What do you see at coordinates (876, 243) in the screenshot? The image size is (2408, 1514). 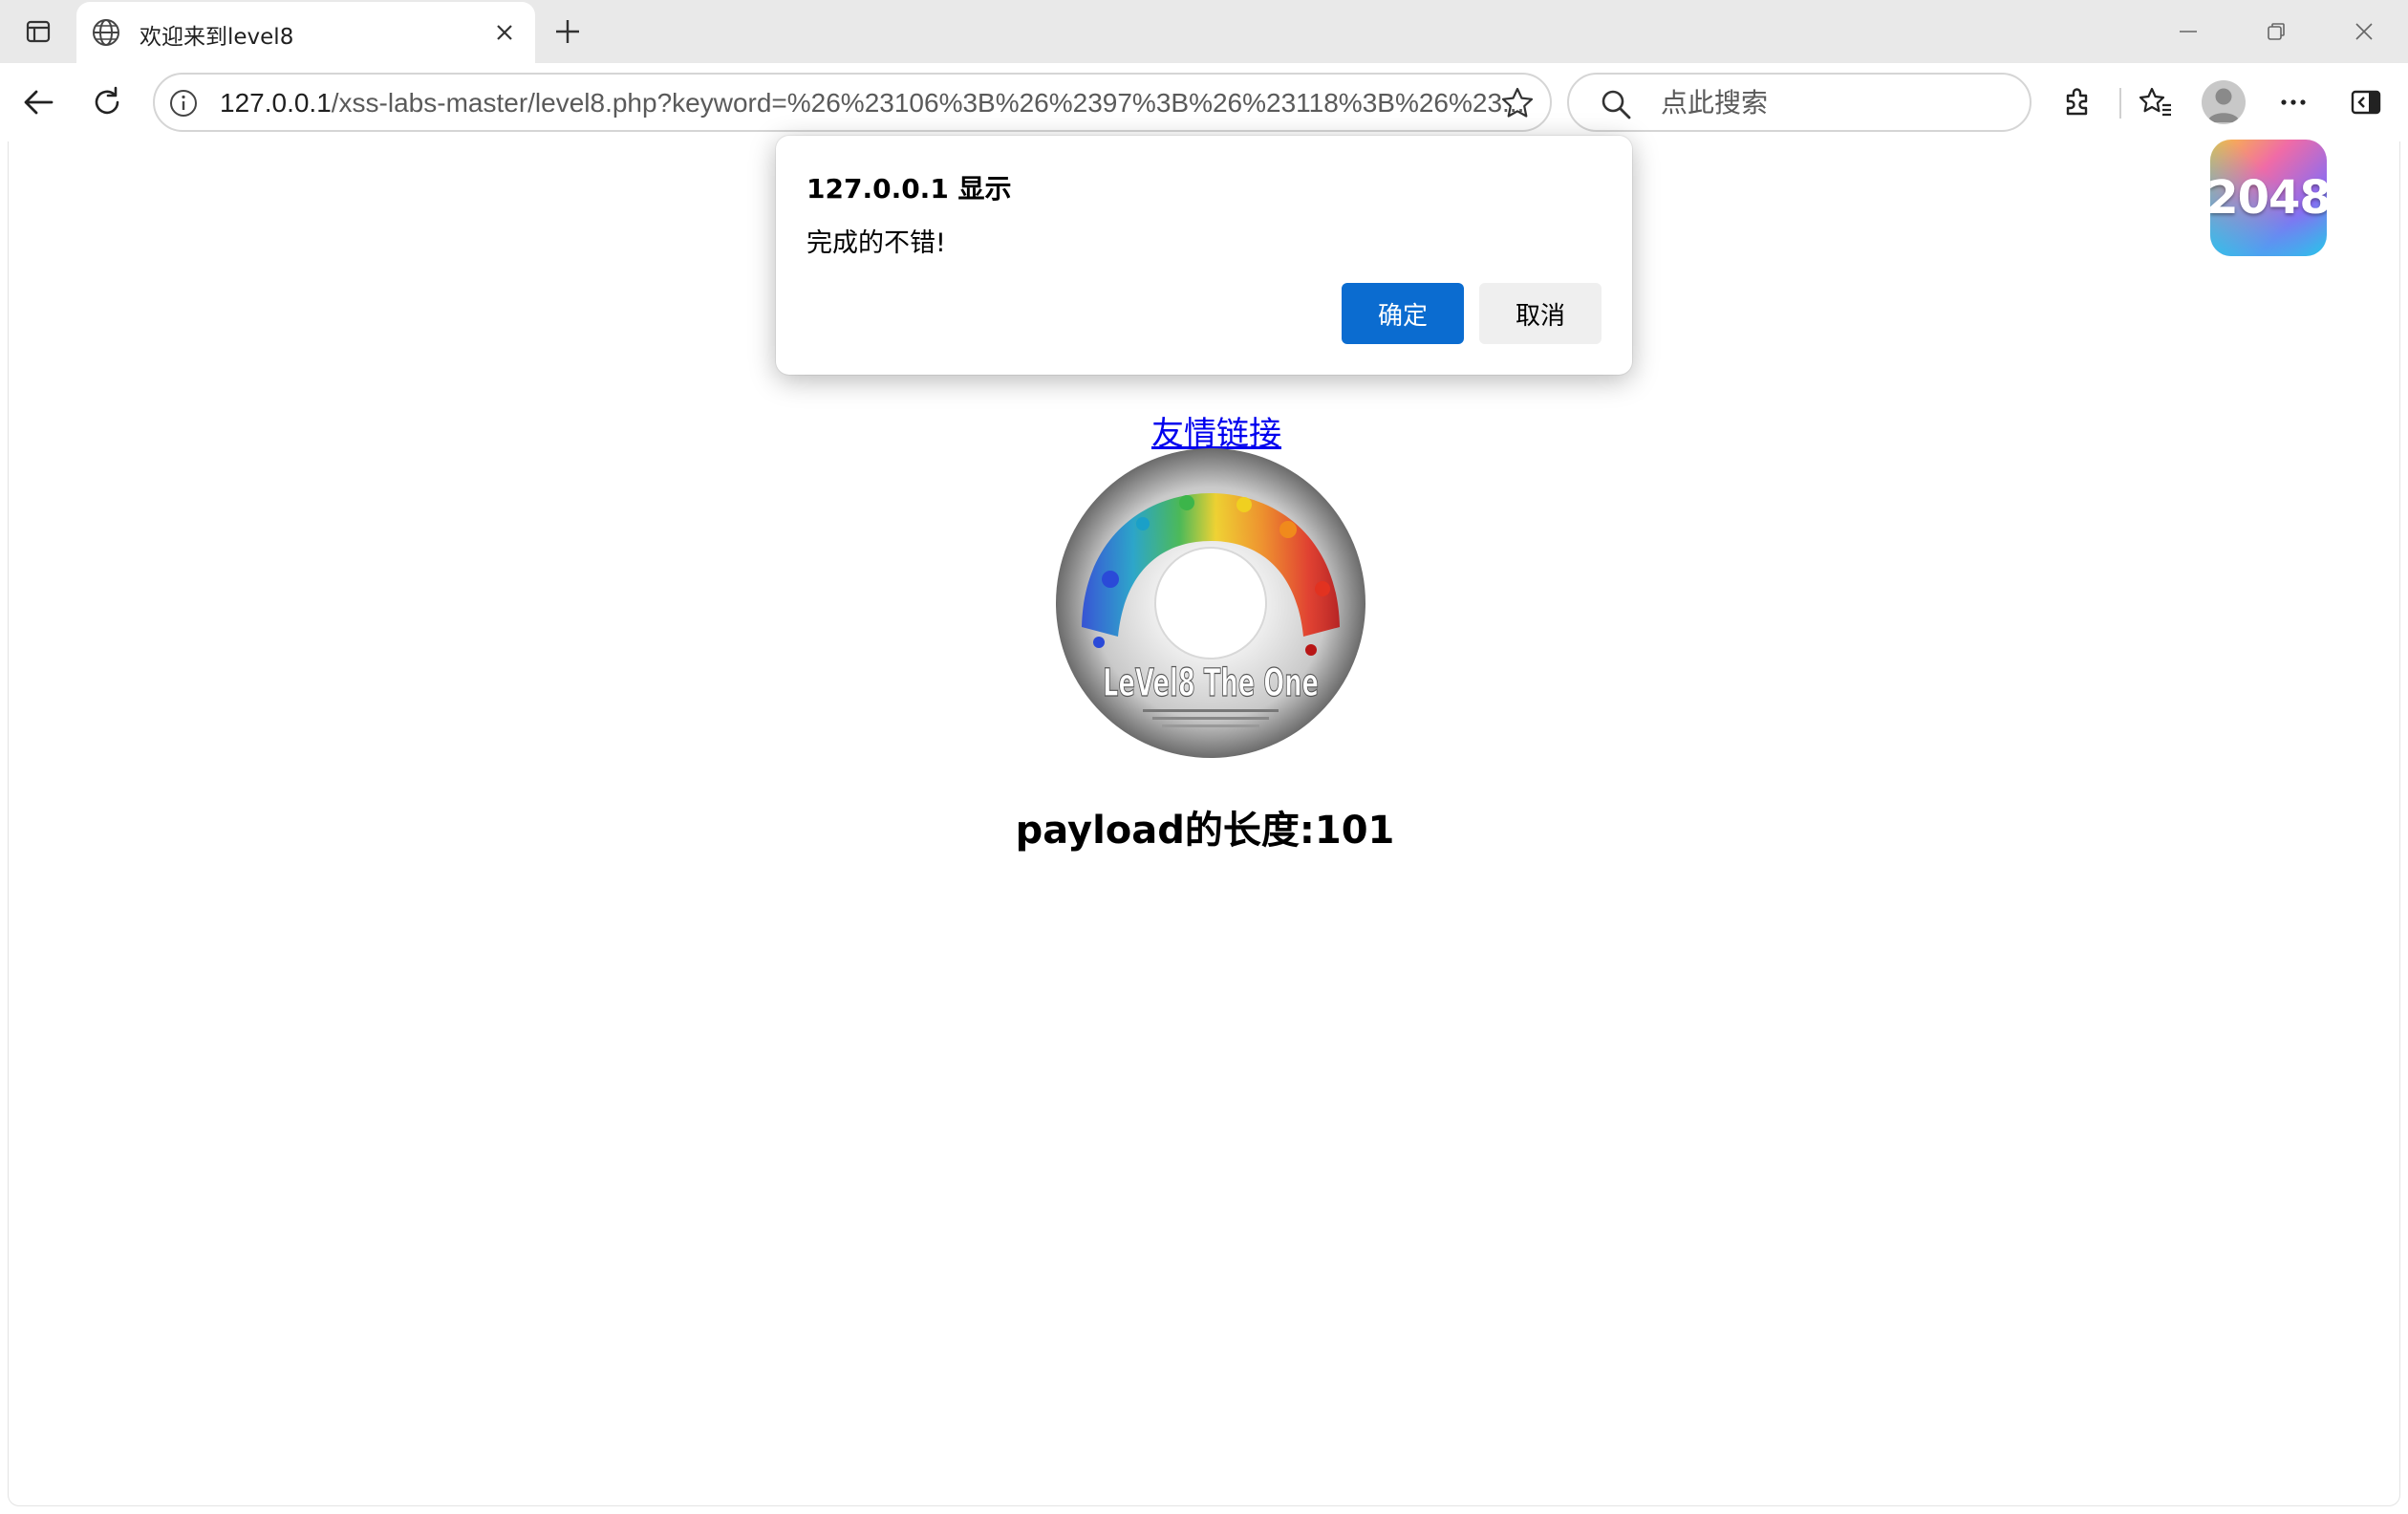 I see `dialog-message: 完成的不错!` at bounding box center [876, 243].